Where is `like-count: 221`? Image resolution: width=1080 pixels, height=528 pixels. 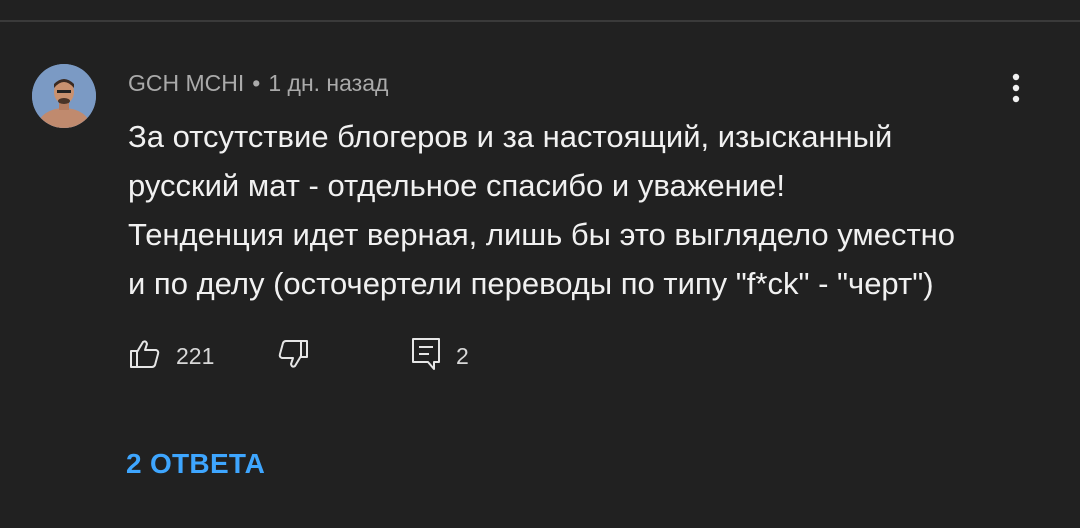 like-count: 221 is located at coordinates (195, 355).